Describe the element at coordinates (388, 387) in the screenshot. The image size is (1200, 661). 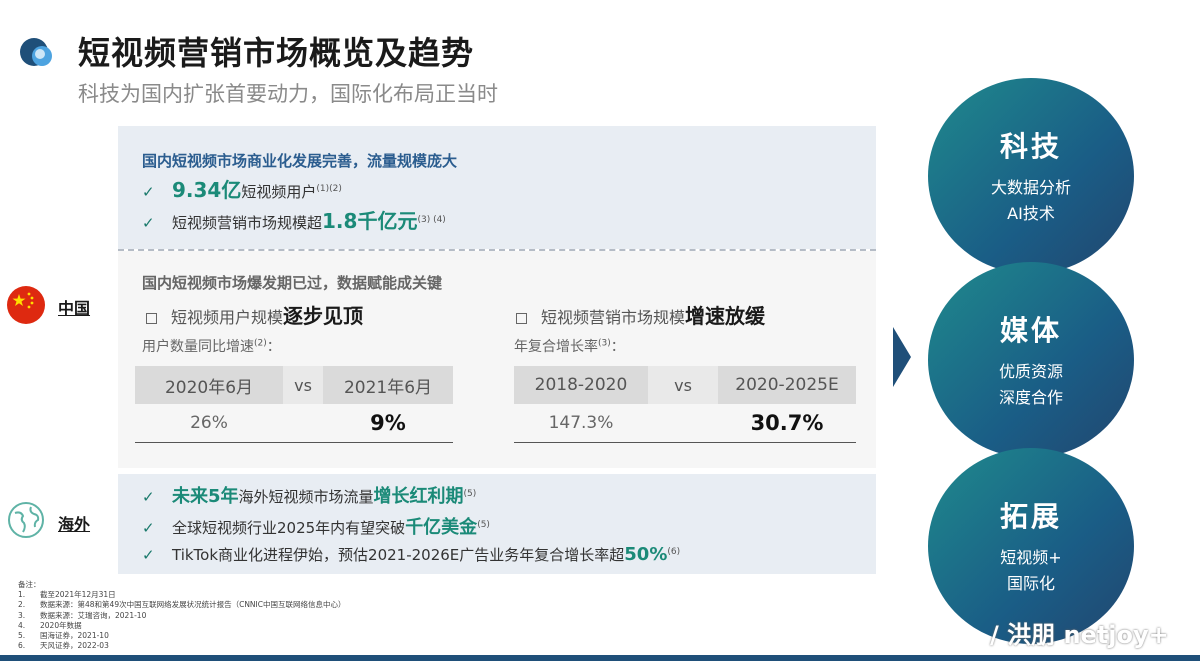
I see `period-header-2: 2021年6月` at that location.